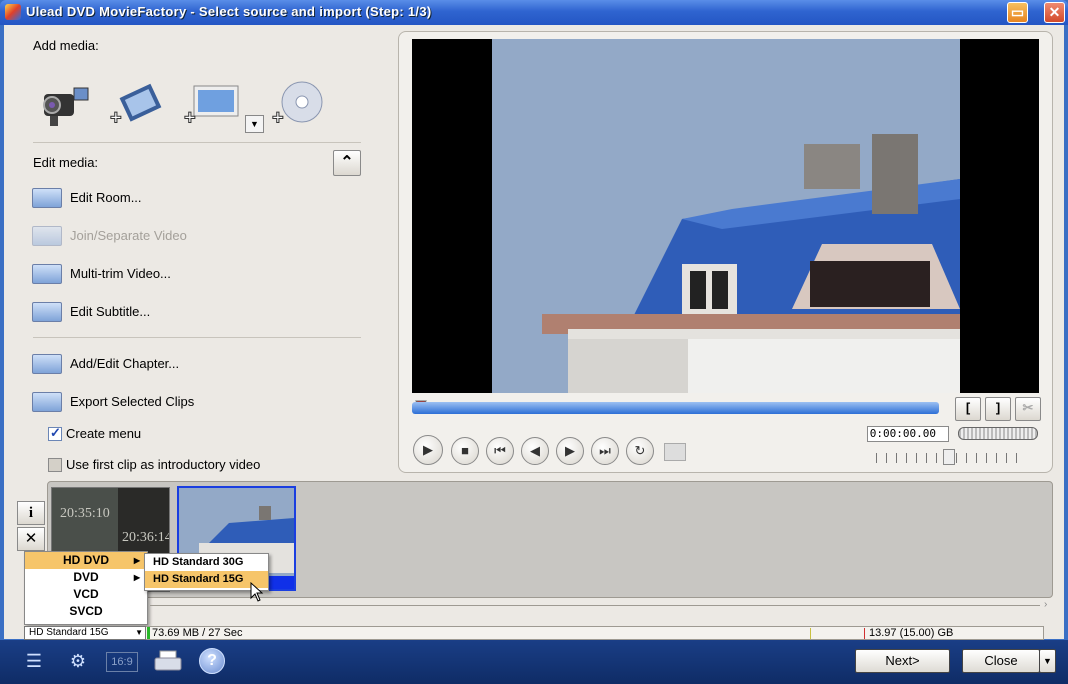 This screenshot has width=1068, height=684. I want to click on play-button: ▶, so click(428, 450).